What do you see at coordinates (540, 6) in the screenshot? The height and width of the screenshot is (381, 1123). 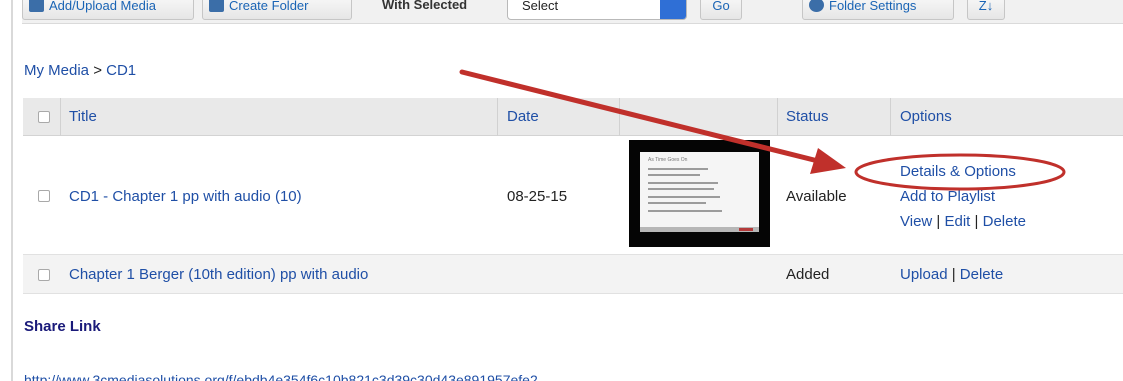 I see `bulk-action-value: Select` at bounding box center [540, 6].